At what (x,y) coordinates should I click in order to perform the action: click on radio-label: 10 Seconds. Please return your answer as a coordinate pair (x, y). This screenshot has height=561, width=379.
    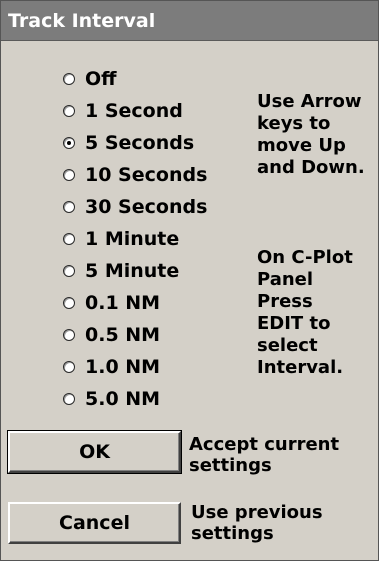
    Looking at the image, I should click on (146, 175).